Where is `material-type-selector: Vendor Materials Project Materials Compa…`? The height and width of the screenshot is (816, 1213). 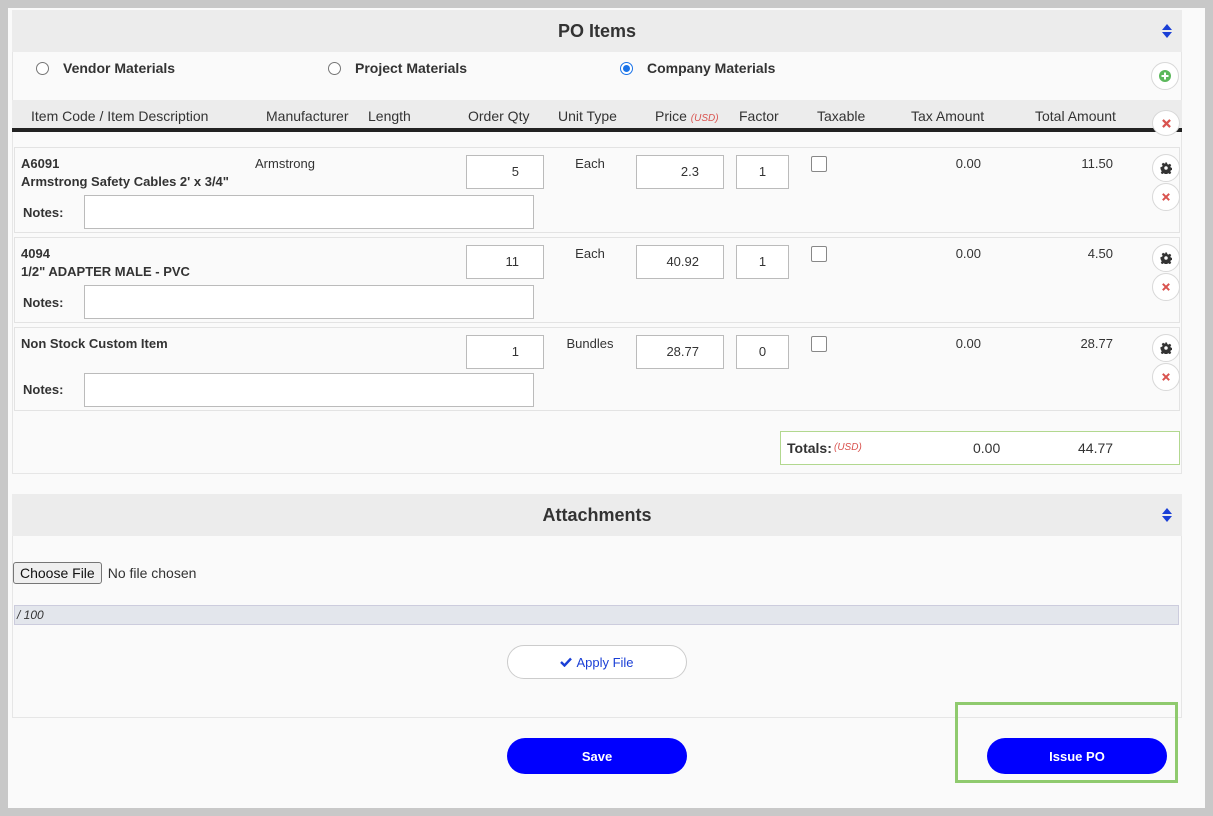
material-type-selector: Vendor Materials Project Materials Compa… is located at coordinates (597, 76).